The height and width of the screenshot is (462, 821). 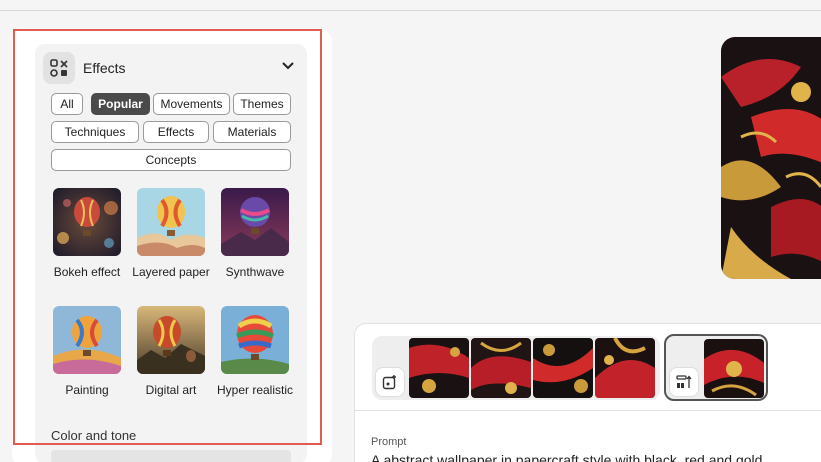 What do you see at coordinates (255, 340) in the screenshot?
I see `style-hyper-realistic-thumbnail` at bounding box center [255, 340].